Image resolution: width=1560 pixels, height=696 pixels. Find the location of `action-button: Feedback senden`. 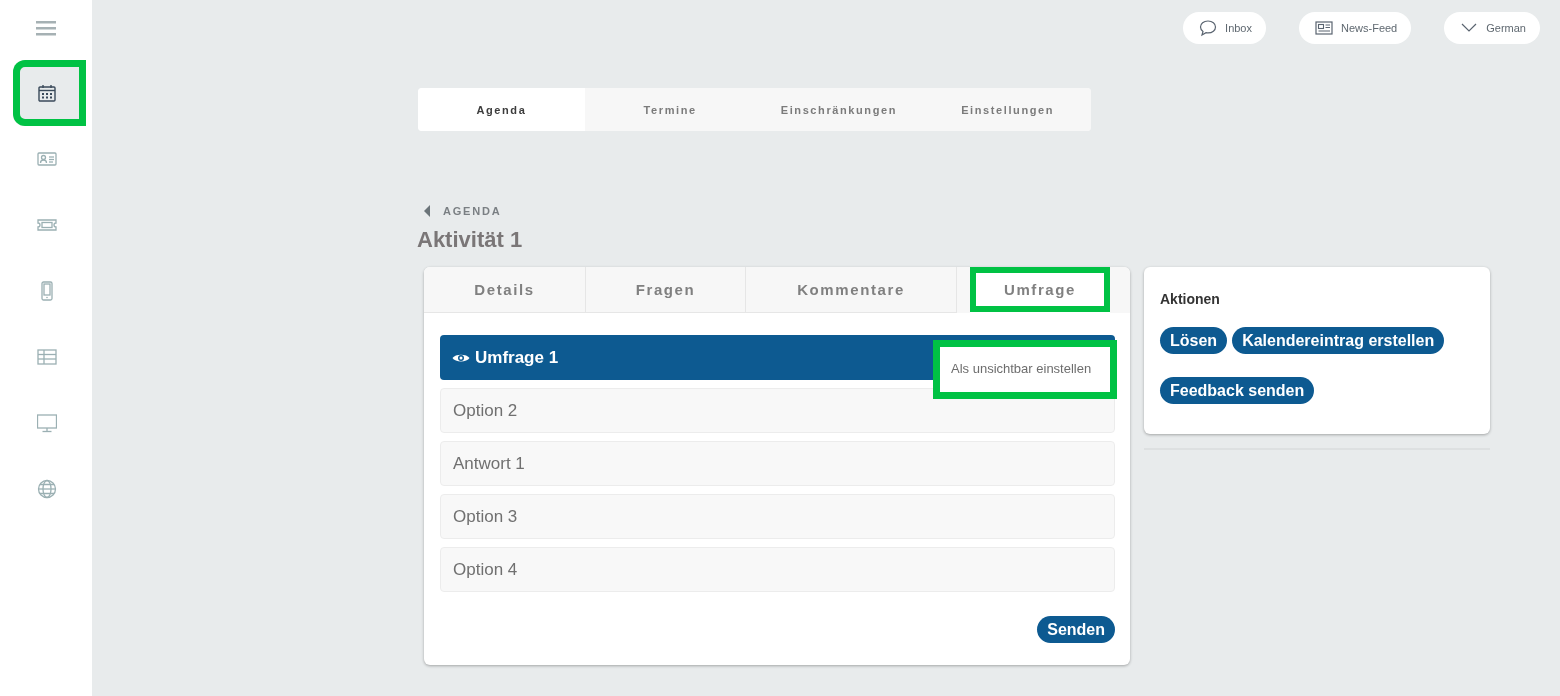

action-button: Feedback senden is located at coordinates (1237, 390).